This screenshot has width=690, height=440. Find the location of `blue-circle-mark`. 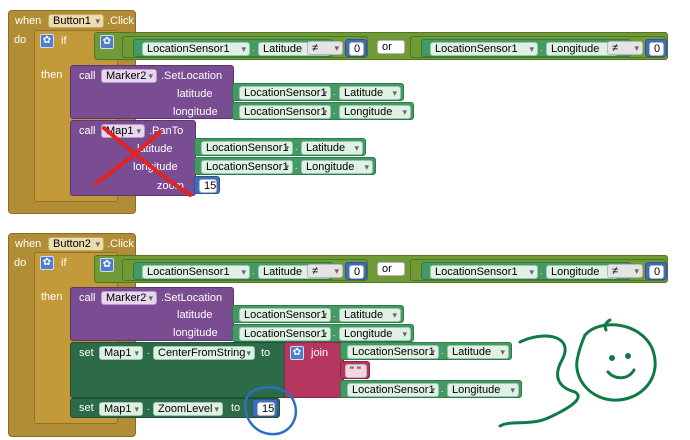

blue-circle-mark is located at coordinates (270, 410).